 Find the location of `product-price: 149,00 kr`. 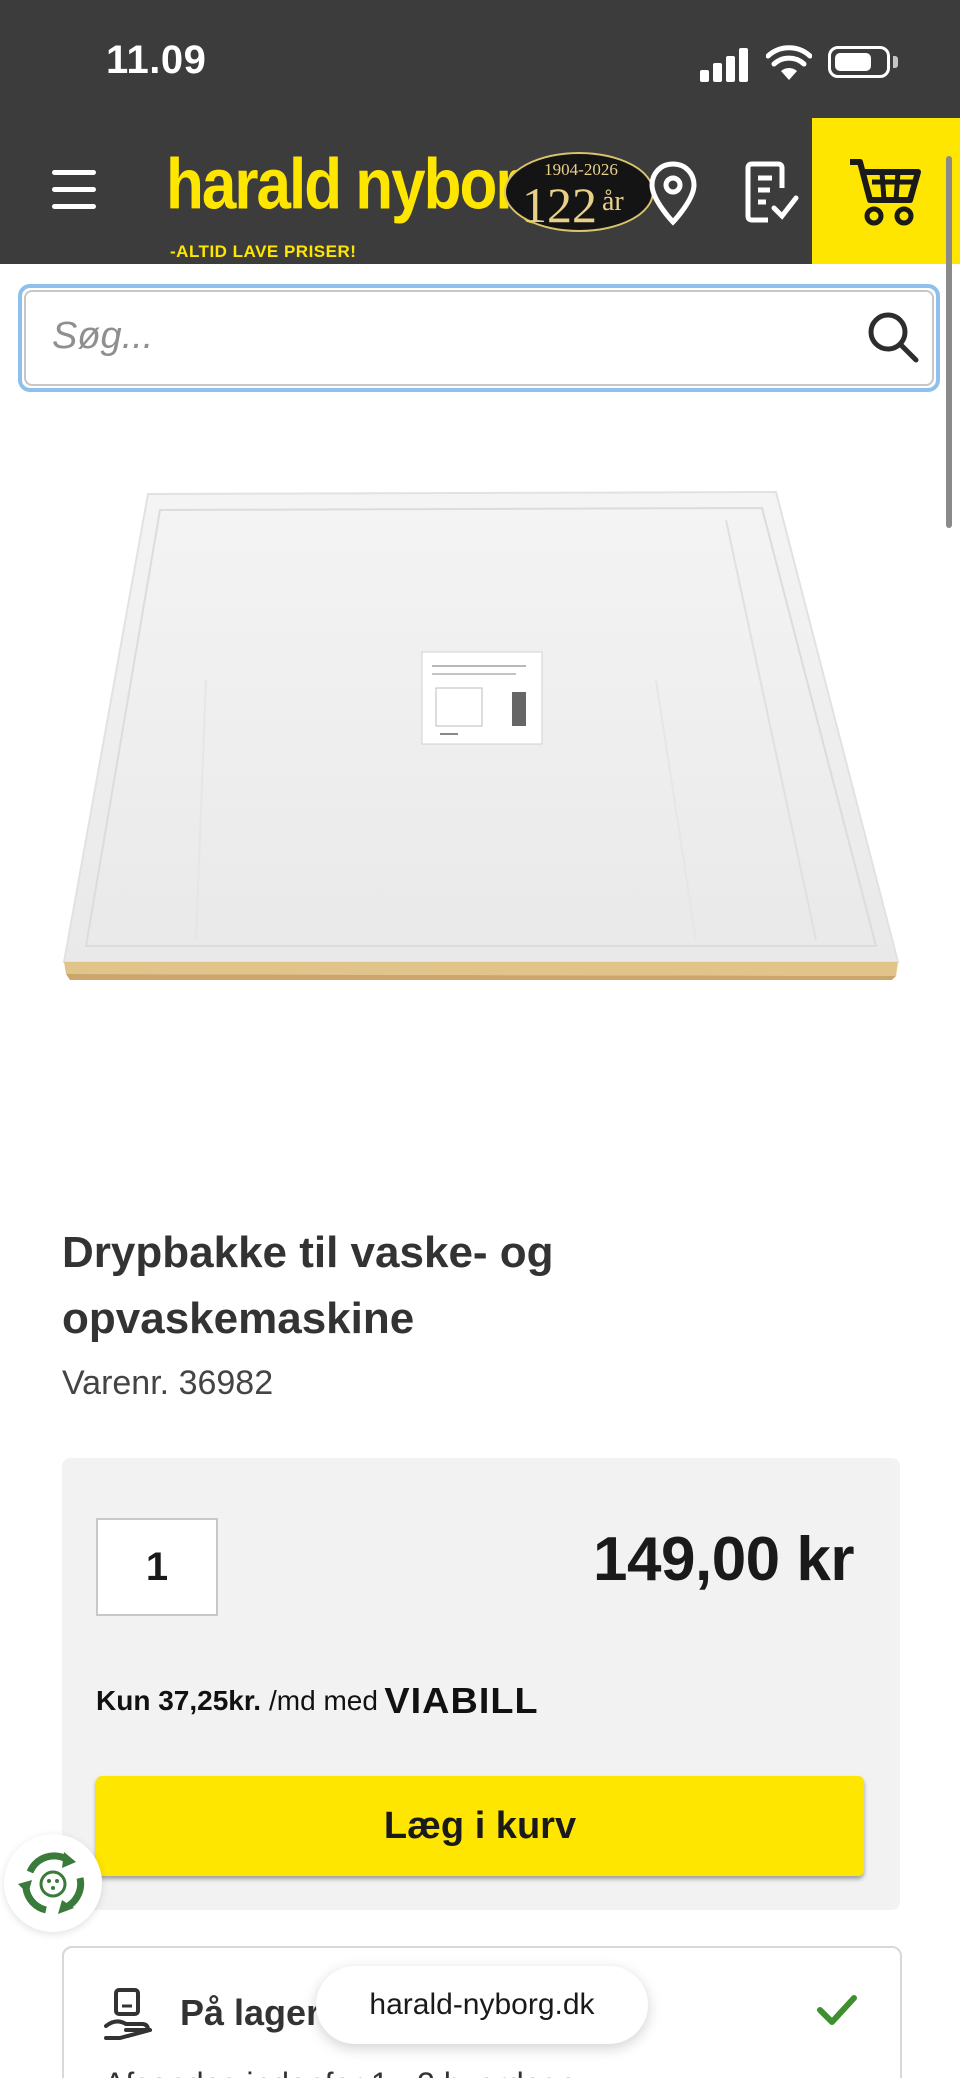

product-price: 149,00 kr is located at coordinates (723, 1559).